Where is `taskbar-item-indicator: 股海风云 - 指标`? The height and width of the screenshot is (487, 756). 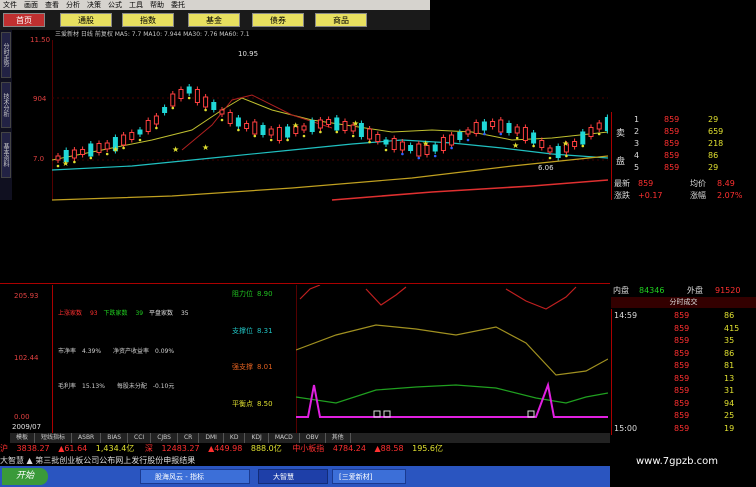 taskbar-item-indicator: 股海风云 - 指标 is located at coordinates (195, 476).